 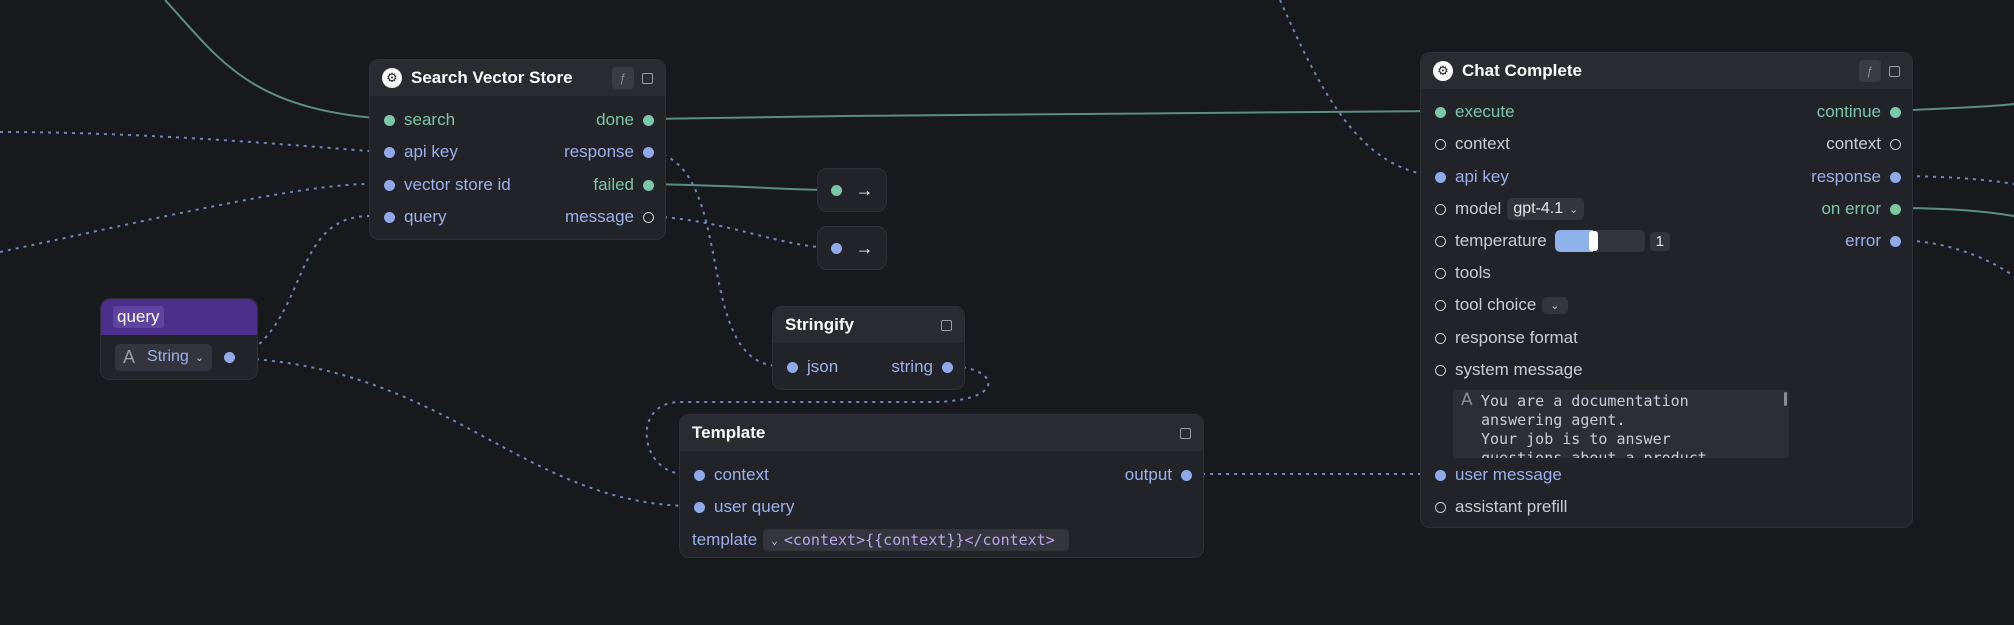 What do you see at coordinates (1599, 241) in the screenshot?
I see `temperature-slider` at bounding box center [1599, 241].